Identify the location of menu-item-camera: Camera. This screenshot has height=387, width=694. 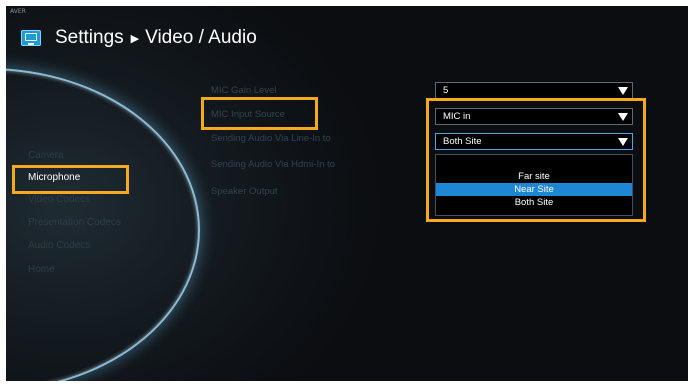
(46, 155).